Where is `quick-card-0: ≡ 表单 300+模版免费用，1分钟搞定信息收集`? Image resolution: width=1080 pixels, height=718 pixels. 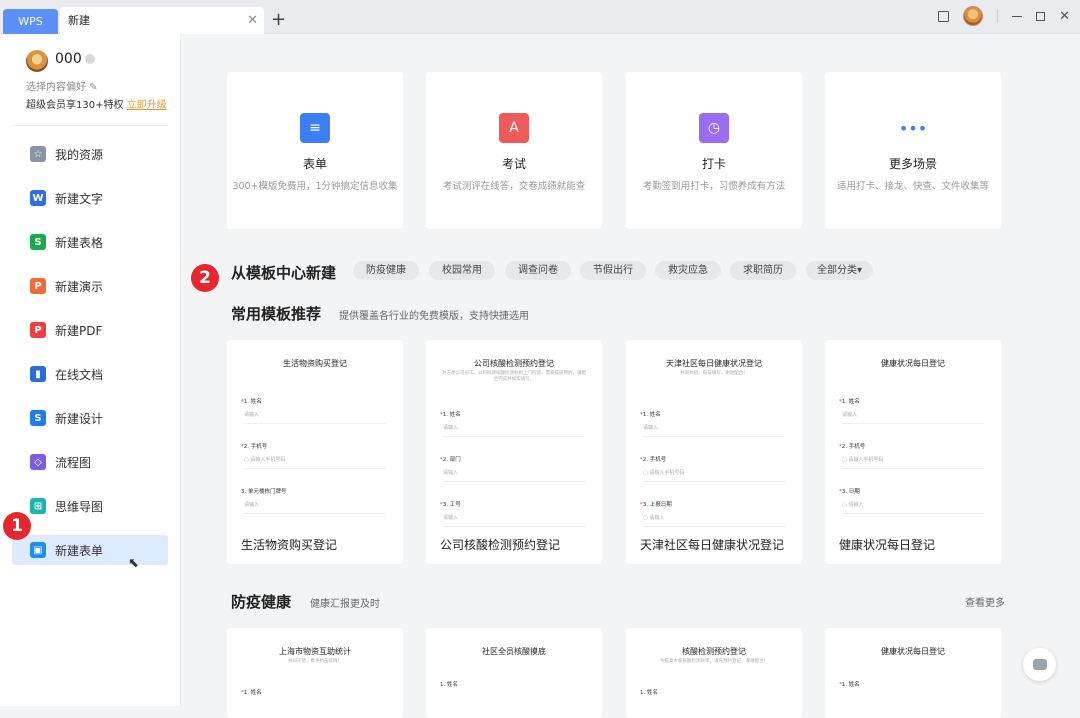 quick-card-0: ≡ 表单 300+模版免费用，1分钟搞定信息收集 is located at coordinates (315, 150).